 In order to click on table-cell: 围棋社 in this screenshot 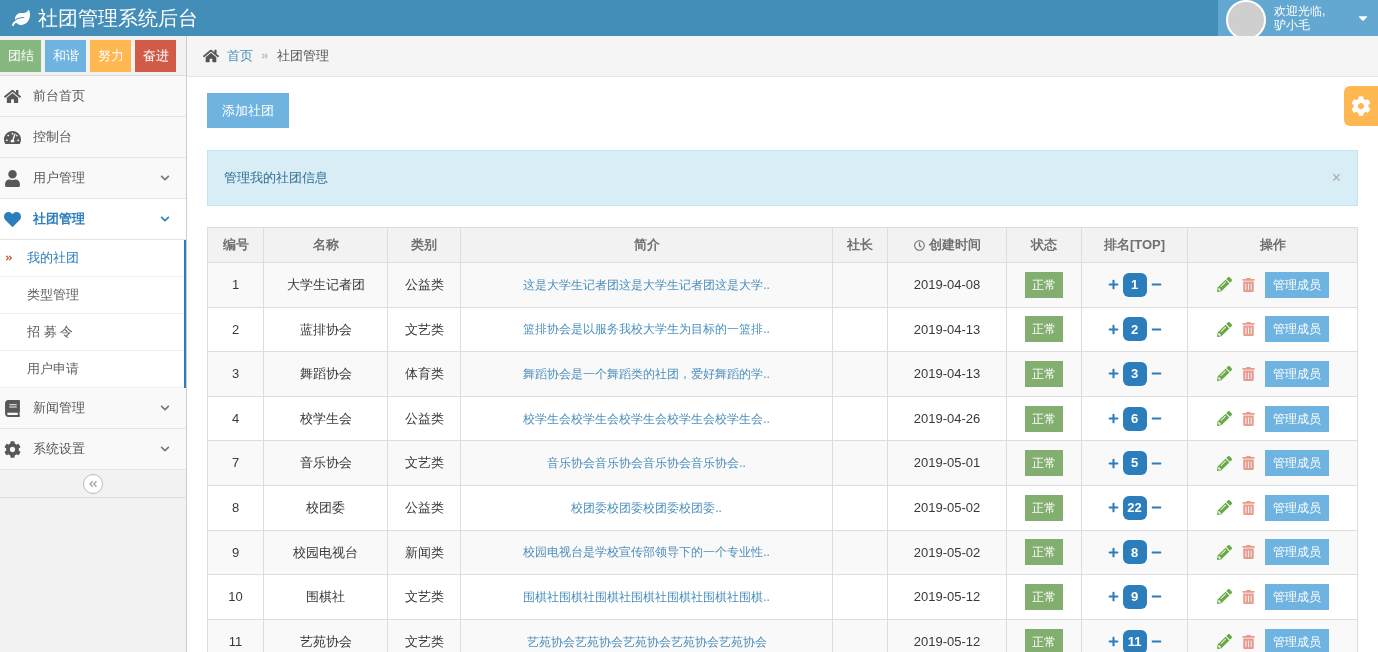, I will do `click(326, 597)`.